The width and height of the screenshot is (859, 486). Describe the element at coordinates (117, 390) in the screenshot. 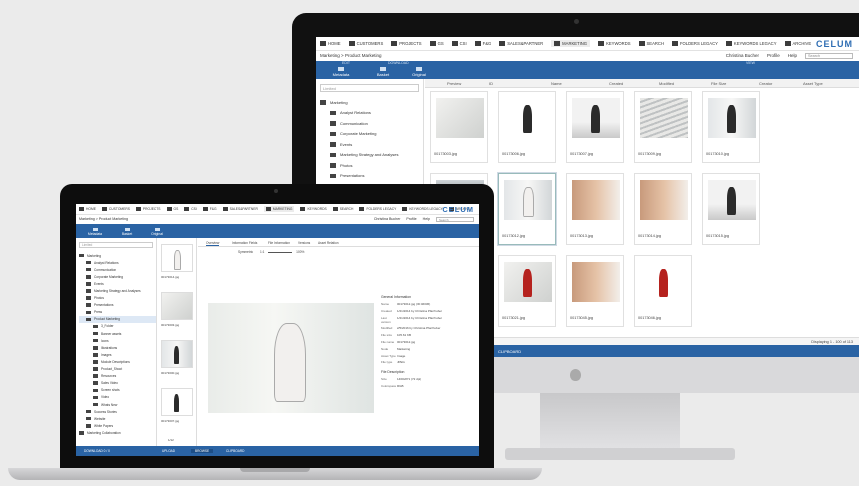

I see `tree-item: Screen shots` at that location.